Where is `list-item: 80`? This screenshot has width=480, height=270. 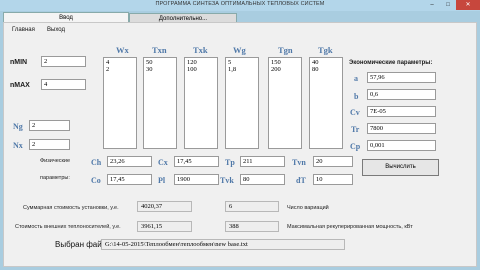 list-item: 80 is located at coordinates (315, 69).